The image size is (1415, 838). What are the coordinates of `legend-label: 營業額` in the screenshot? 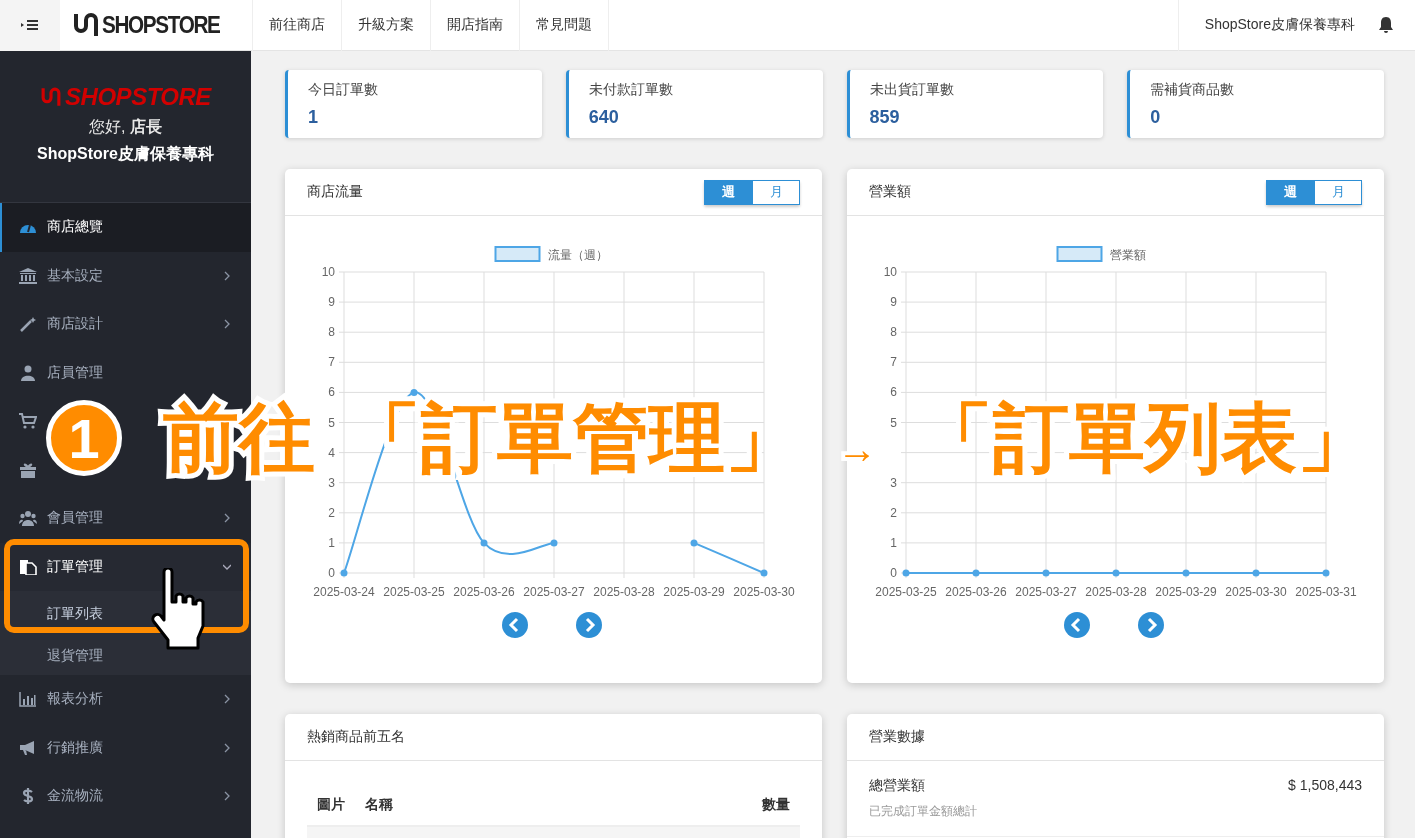 It's located at (1127, 255).